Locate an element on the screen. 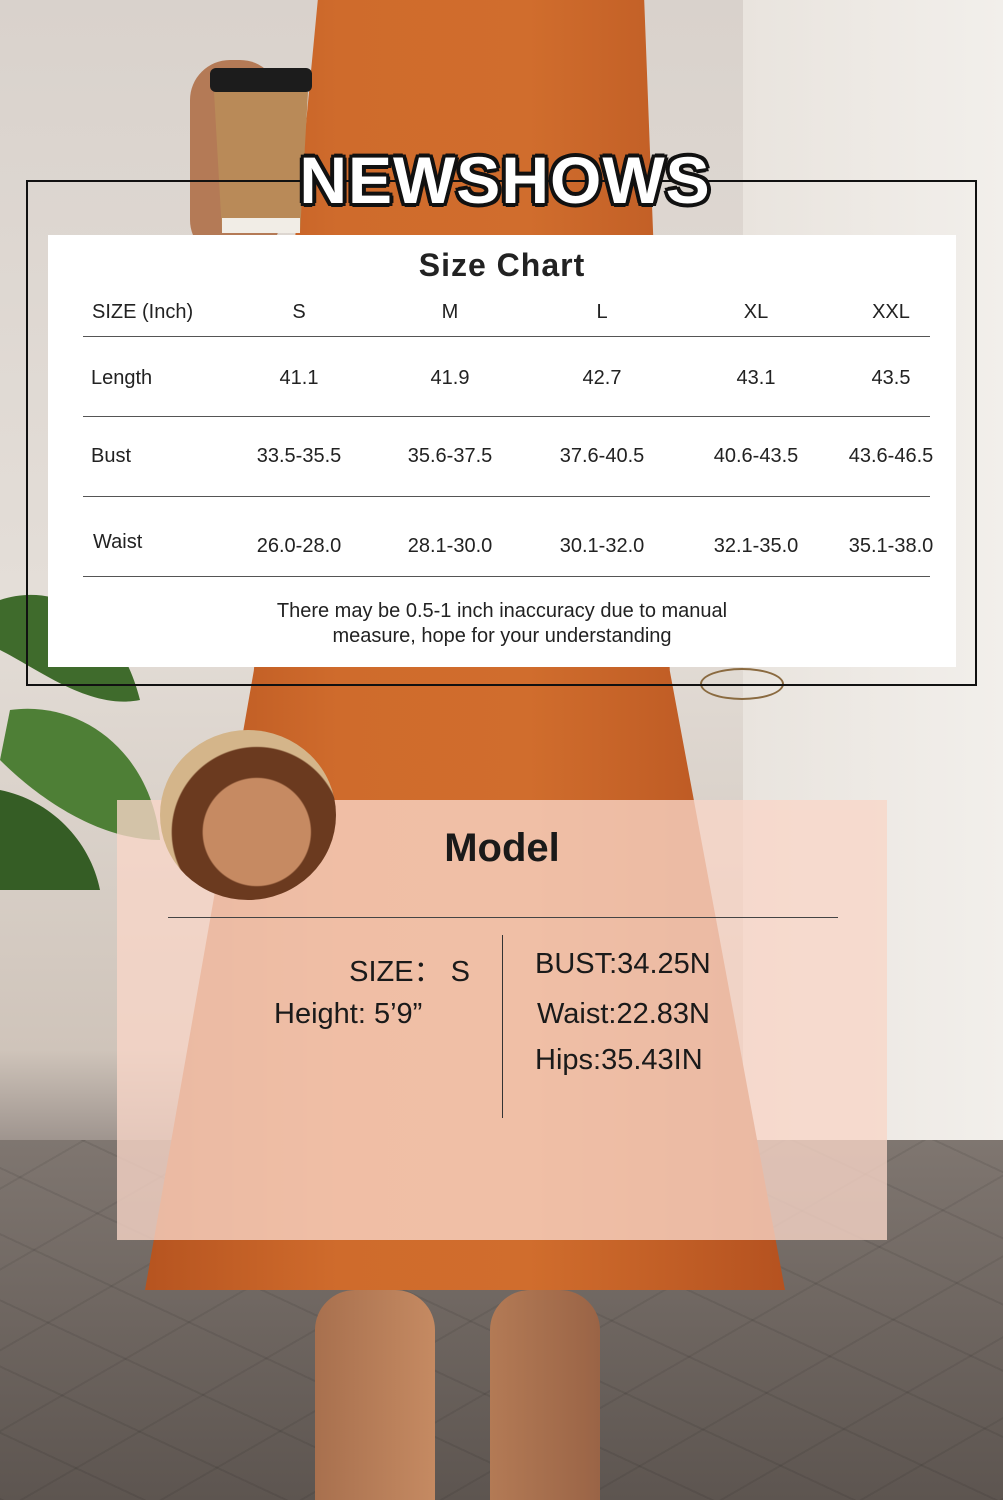 This screenshot has width=1003, height=1500. model-title: Model is located at coordinates (502, 848).